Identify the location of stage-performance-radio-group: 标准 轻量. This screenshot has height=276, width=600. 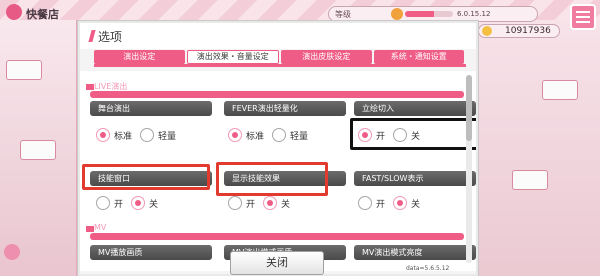
(140, 135).